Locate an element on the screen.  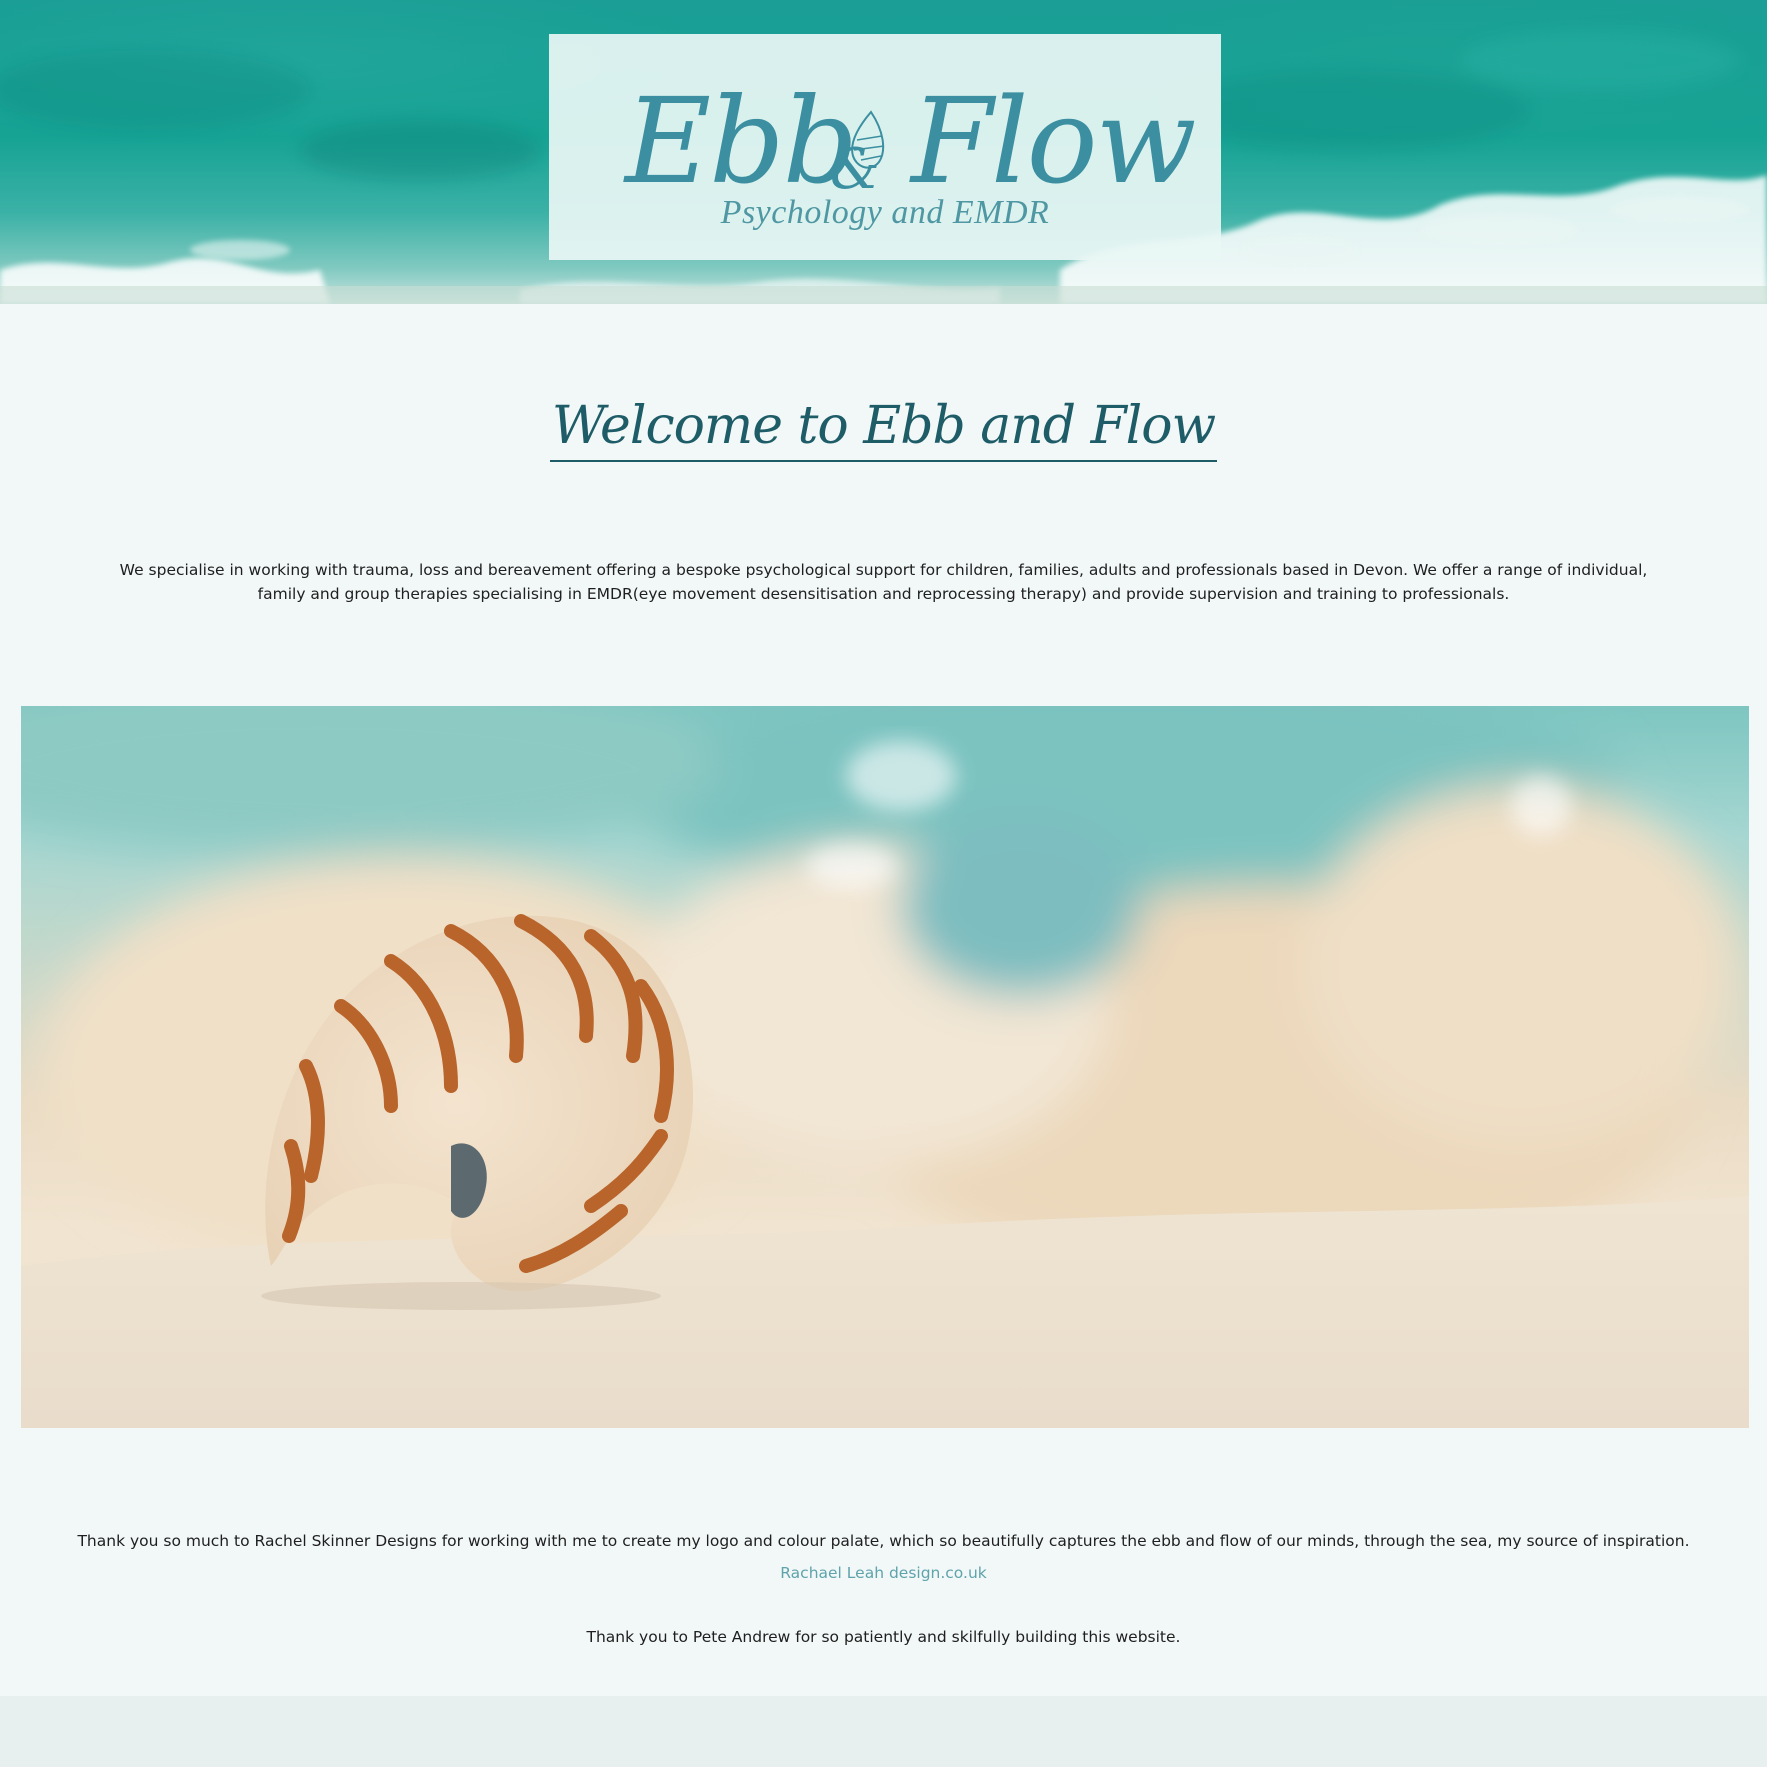
welcome-section: Welcome to Ebb and Flow is located at coordinates (883, 429).